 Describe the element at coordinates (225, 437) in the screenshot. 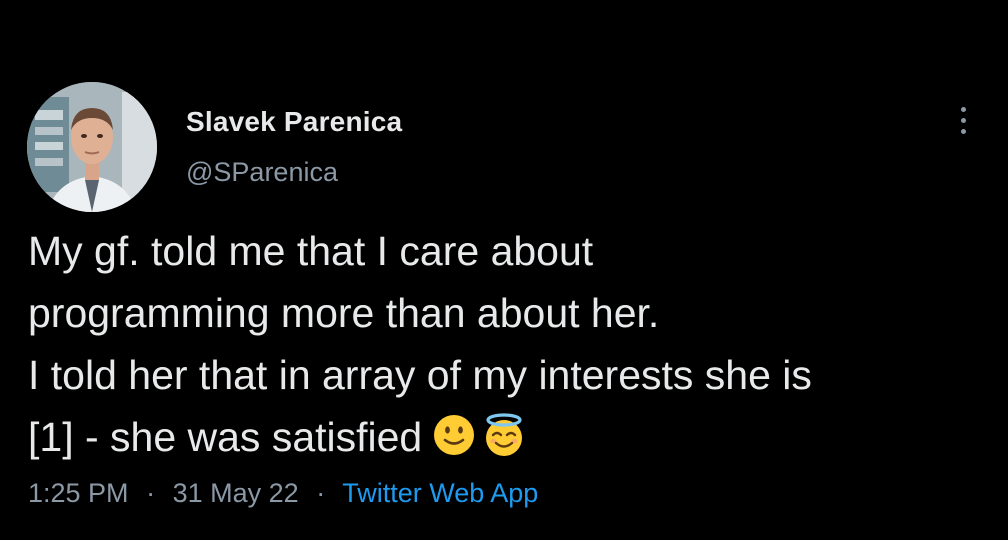

I see `tweet-text-line: [1] - she was satisfied` at that location.